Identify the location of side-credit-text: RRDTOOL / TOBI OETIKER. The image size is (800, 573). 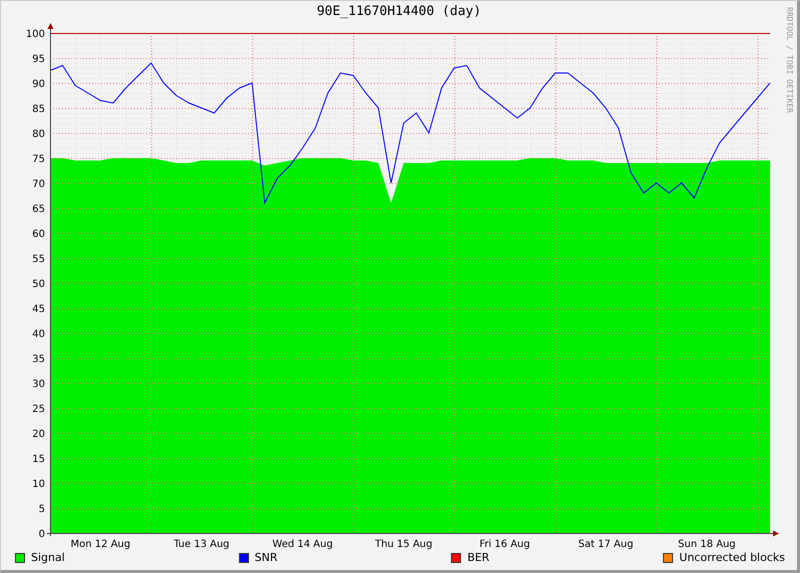
(789, 60).